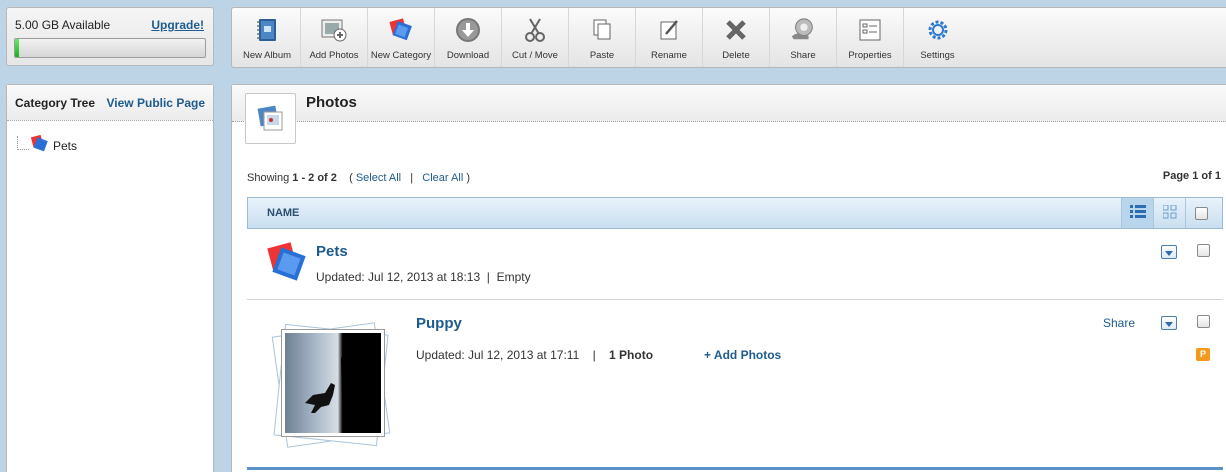 The image size is (1226, 472). I want to click on add-photos-button: Add Photos, so click(334, 37).